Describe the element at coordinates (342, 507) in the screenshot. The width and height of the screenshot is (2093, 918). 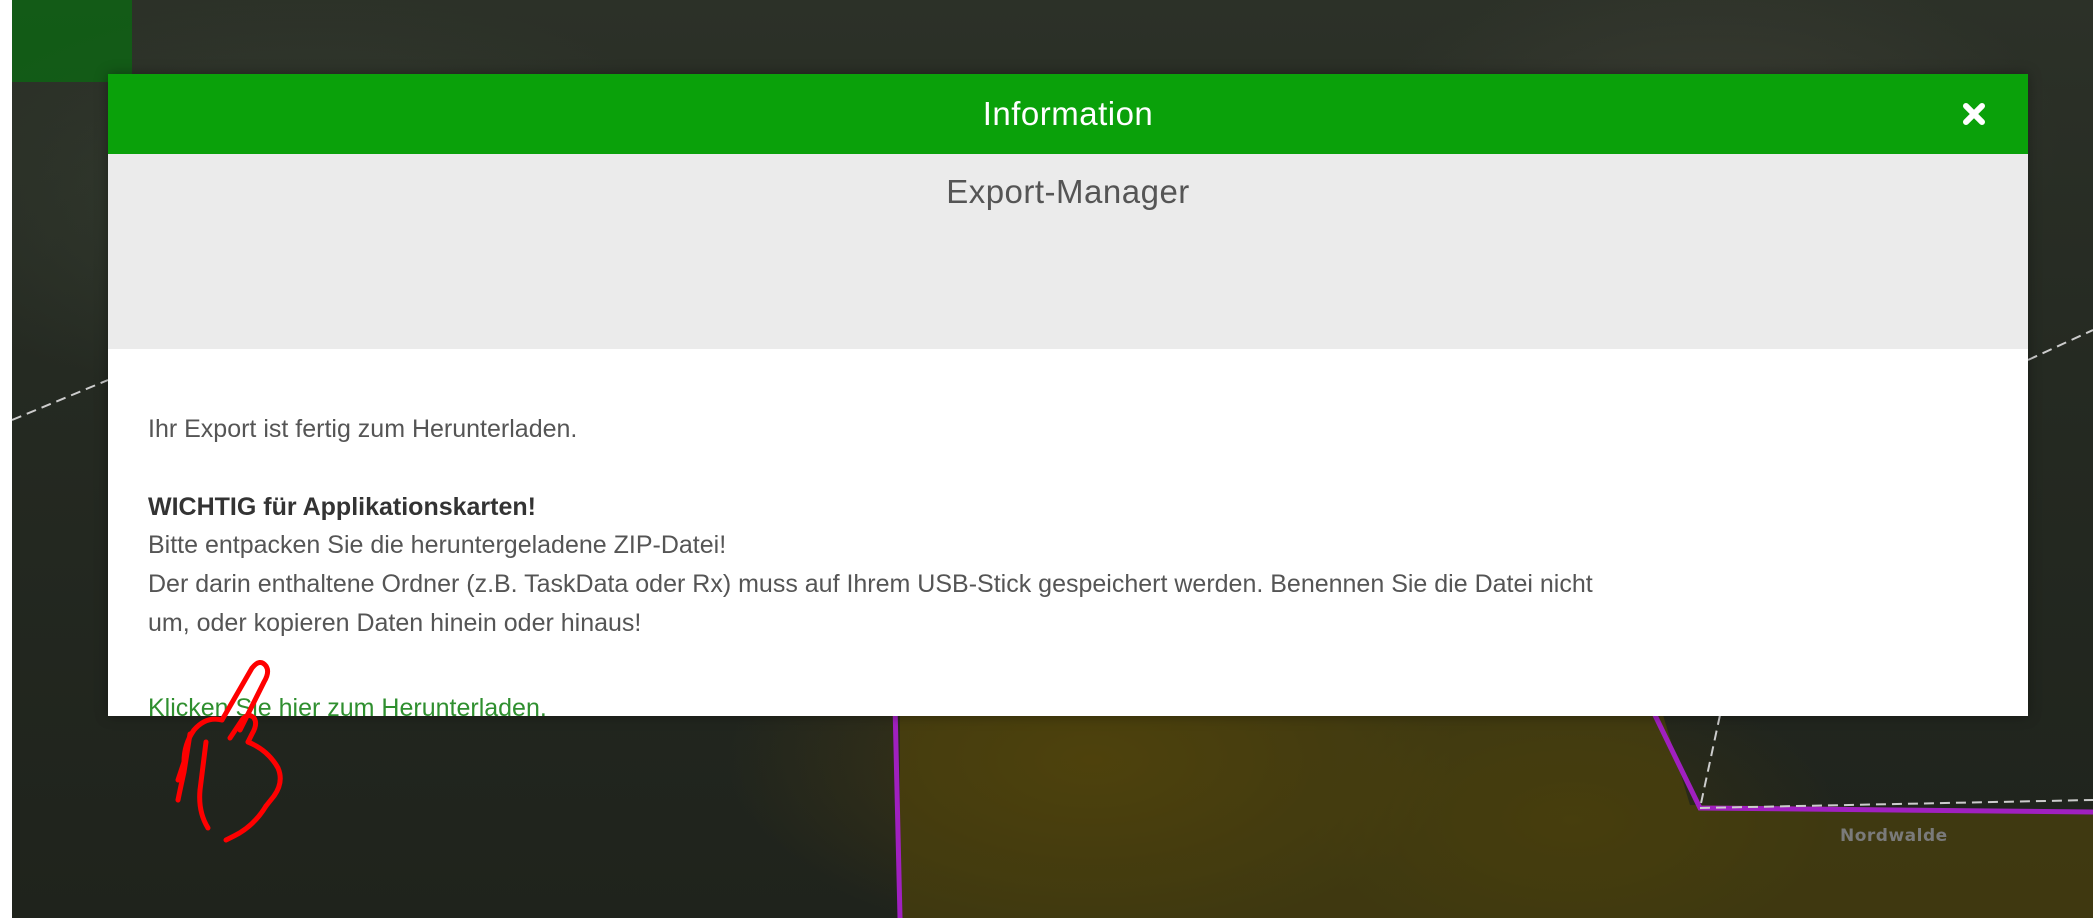
I see `important-heading: WICHTIG für Applikationskarten!` at that location.